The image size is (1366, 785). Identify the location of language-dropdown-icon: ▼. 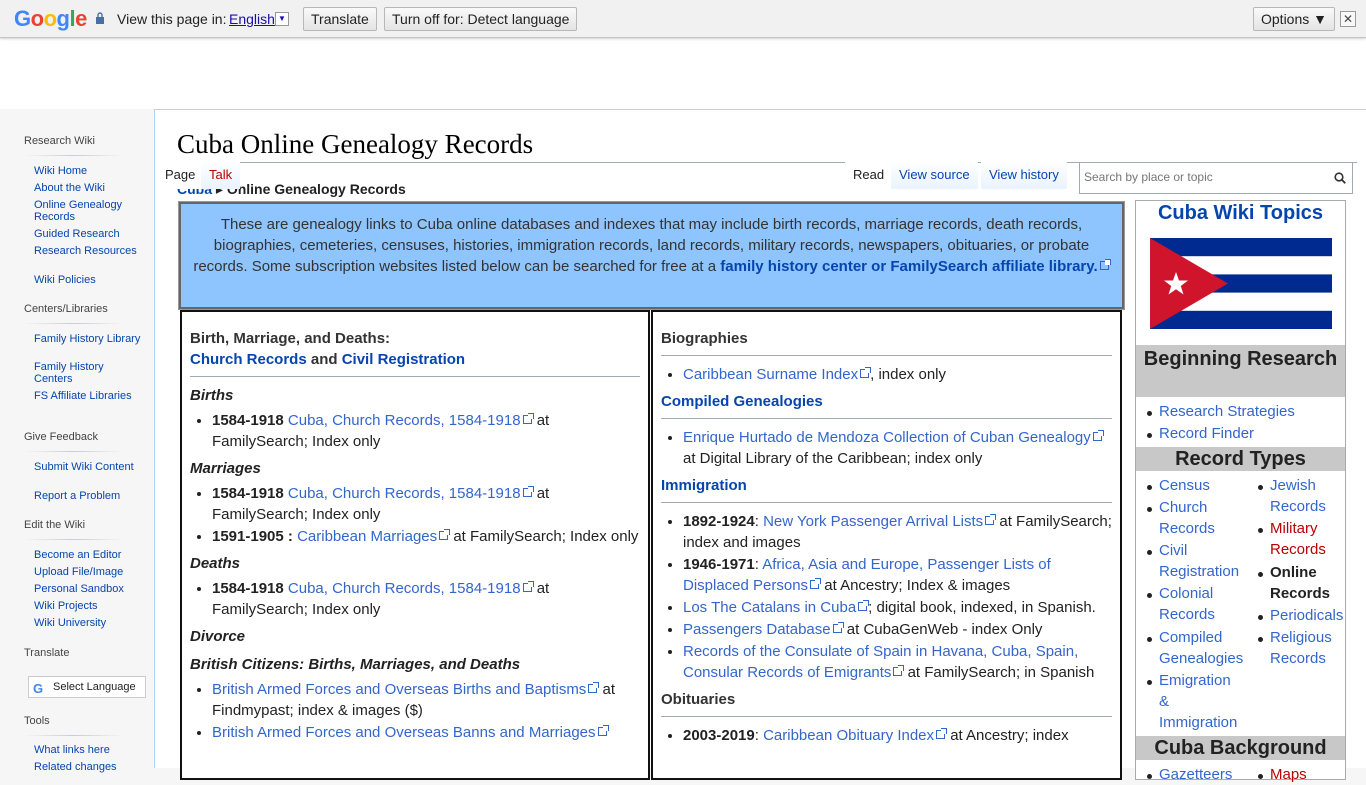
(282, 19).